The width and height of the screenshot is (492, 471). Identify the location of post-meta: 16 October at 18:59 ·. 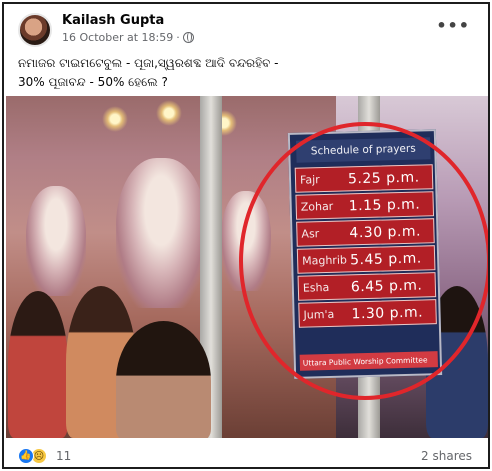
(128, 37).